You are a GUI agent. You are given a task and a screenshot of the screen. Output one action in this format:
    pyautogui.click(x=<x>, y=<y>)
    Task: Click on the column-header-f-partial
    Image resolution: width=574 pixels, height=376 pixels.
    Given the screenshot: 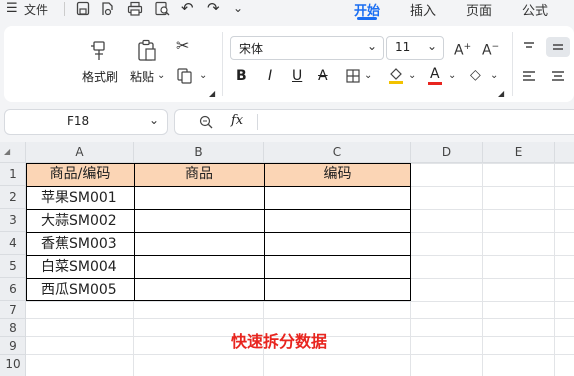 What is the action you would take?
    pyautogui.click(x=564, y=152)
    